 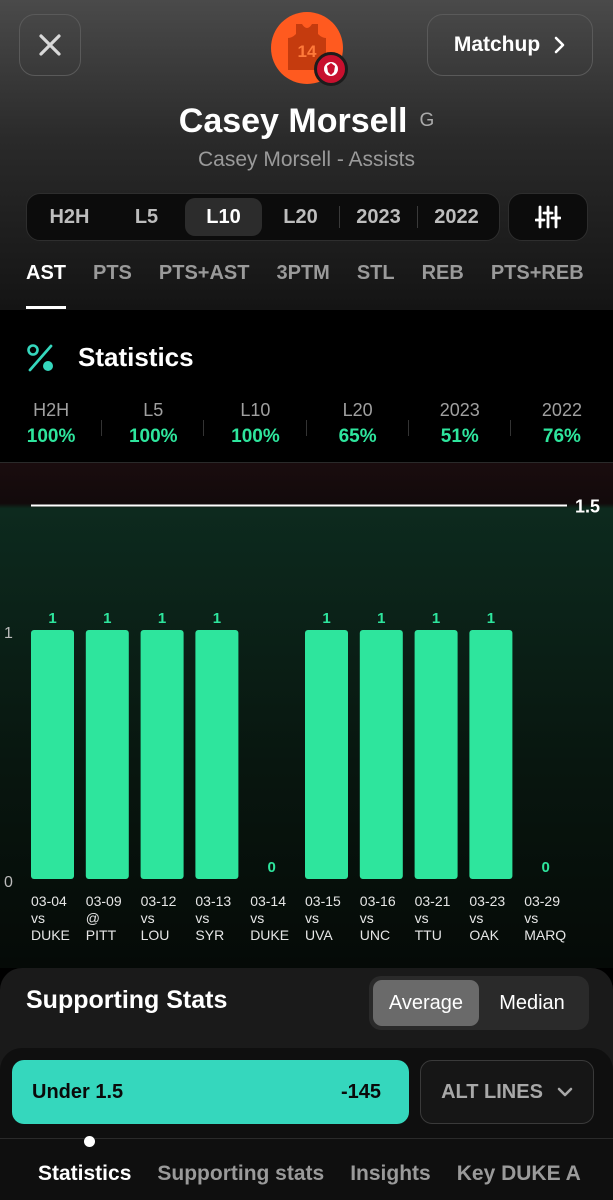 I want to click on bottom-tab-statistics: Statistics, so click(x=84, y=1174).